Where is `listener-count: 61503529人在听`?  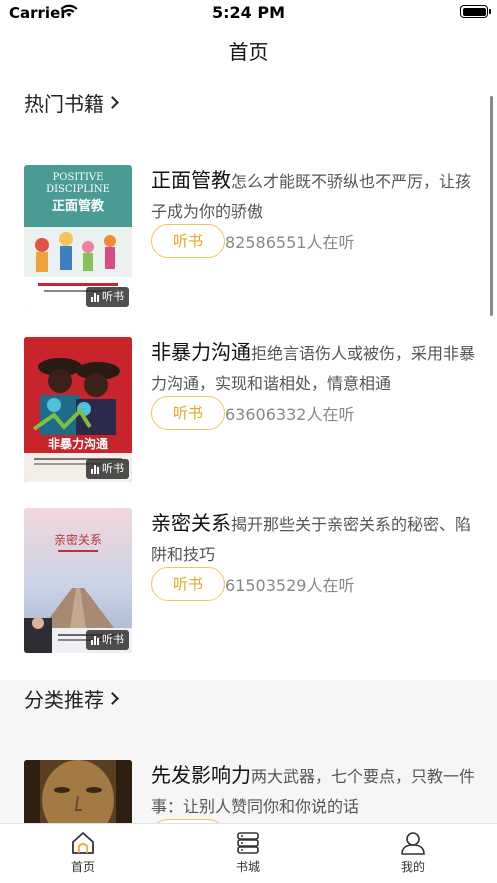 listener-count: 61503529人在听 is located at coordinates (290, 585).